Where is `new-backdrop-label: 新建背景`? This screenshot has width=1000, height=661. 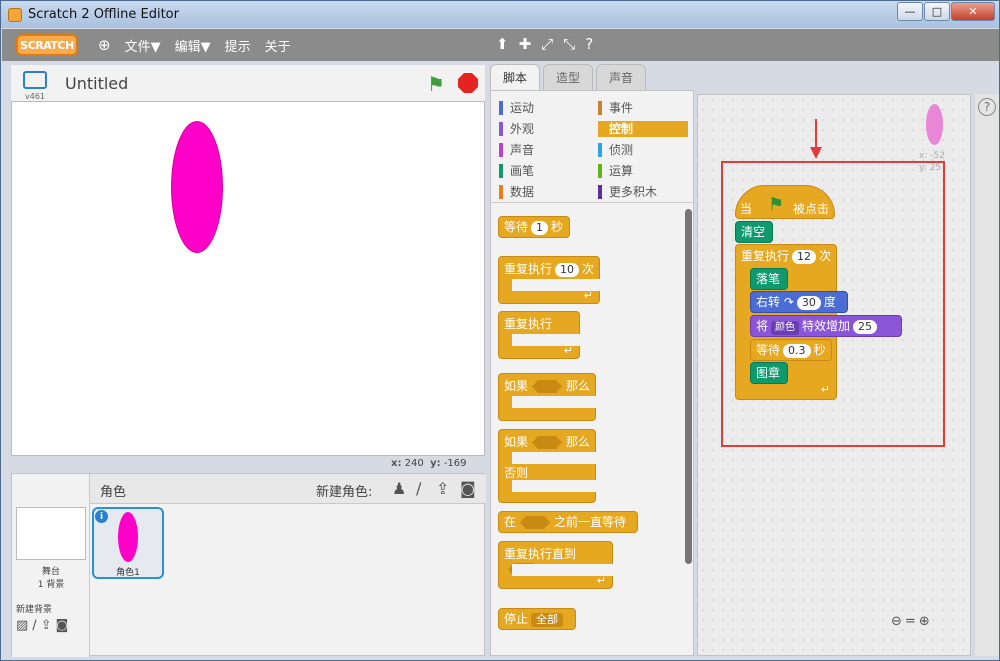 new-backdrop-label: 新建背景 is located at coordinates (34, 610).